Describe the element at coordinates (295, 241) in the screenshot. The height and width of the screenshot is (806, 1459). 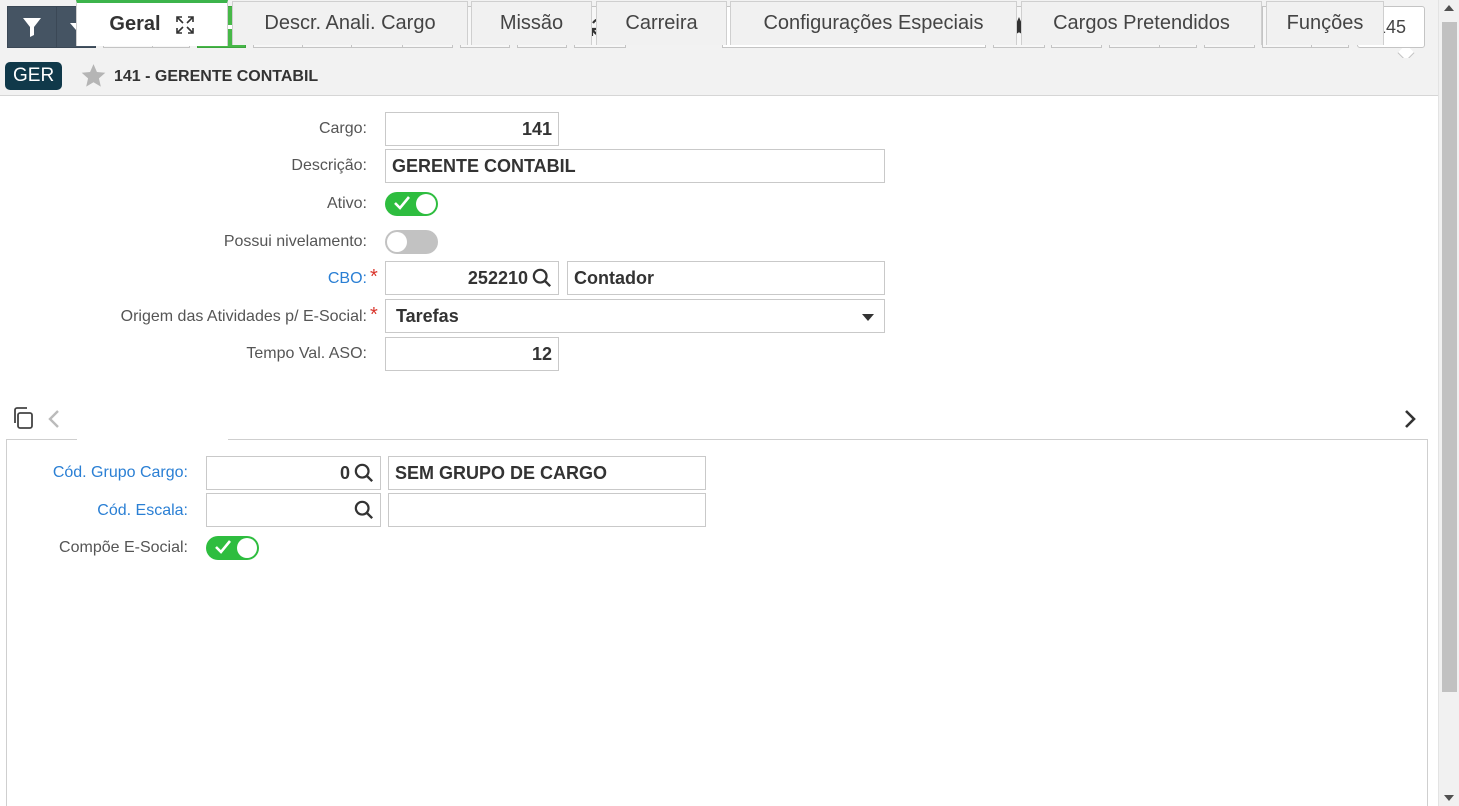
I see `nivelamento-label: Possui nivelamento:` at that location.